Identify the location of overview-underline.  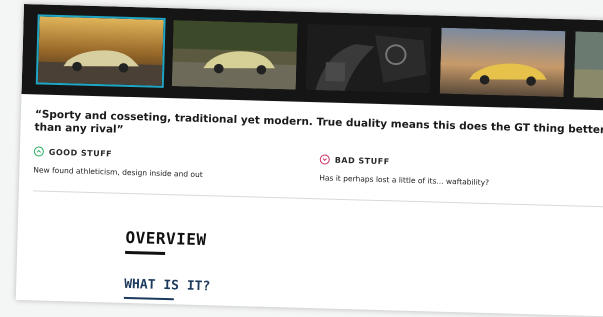
(145, 253).